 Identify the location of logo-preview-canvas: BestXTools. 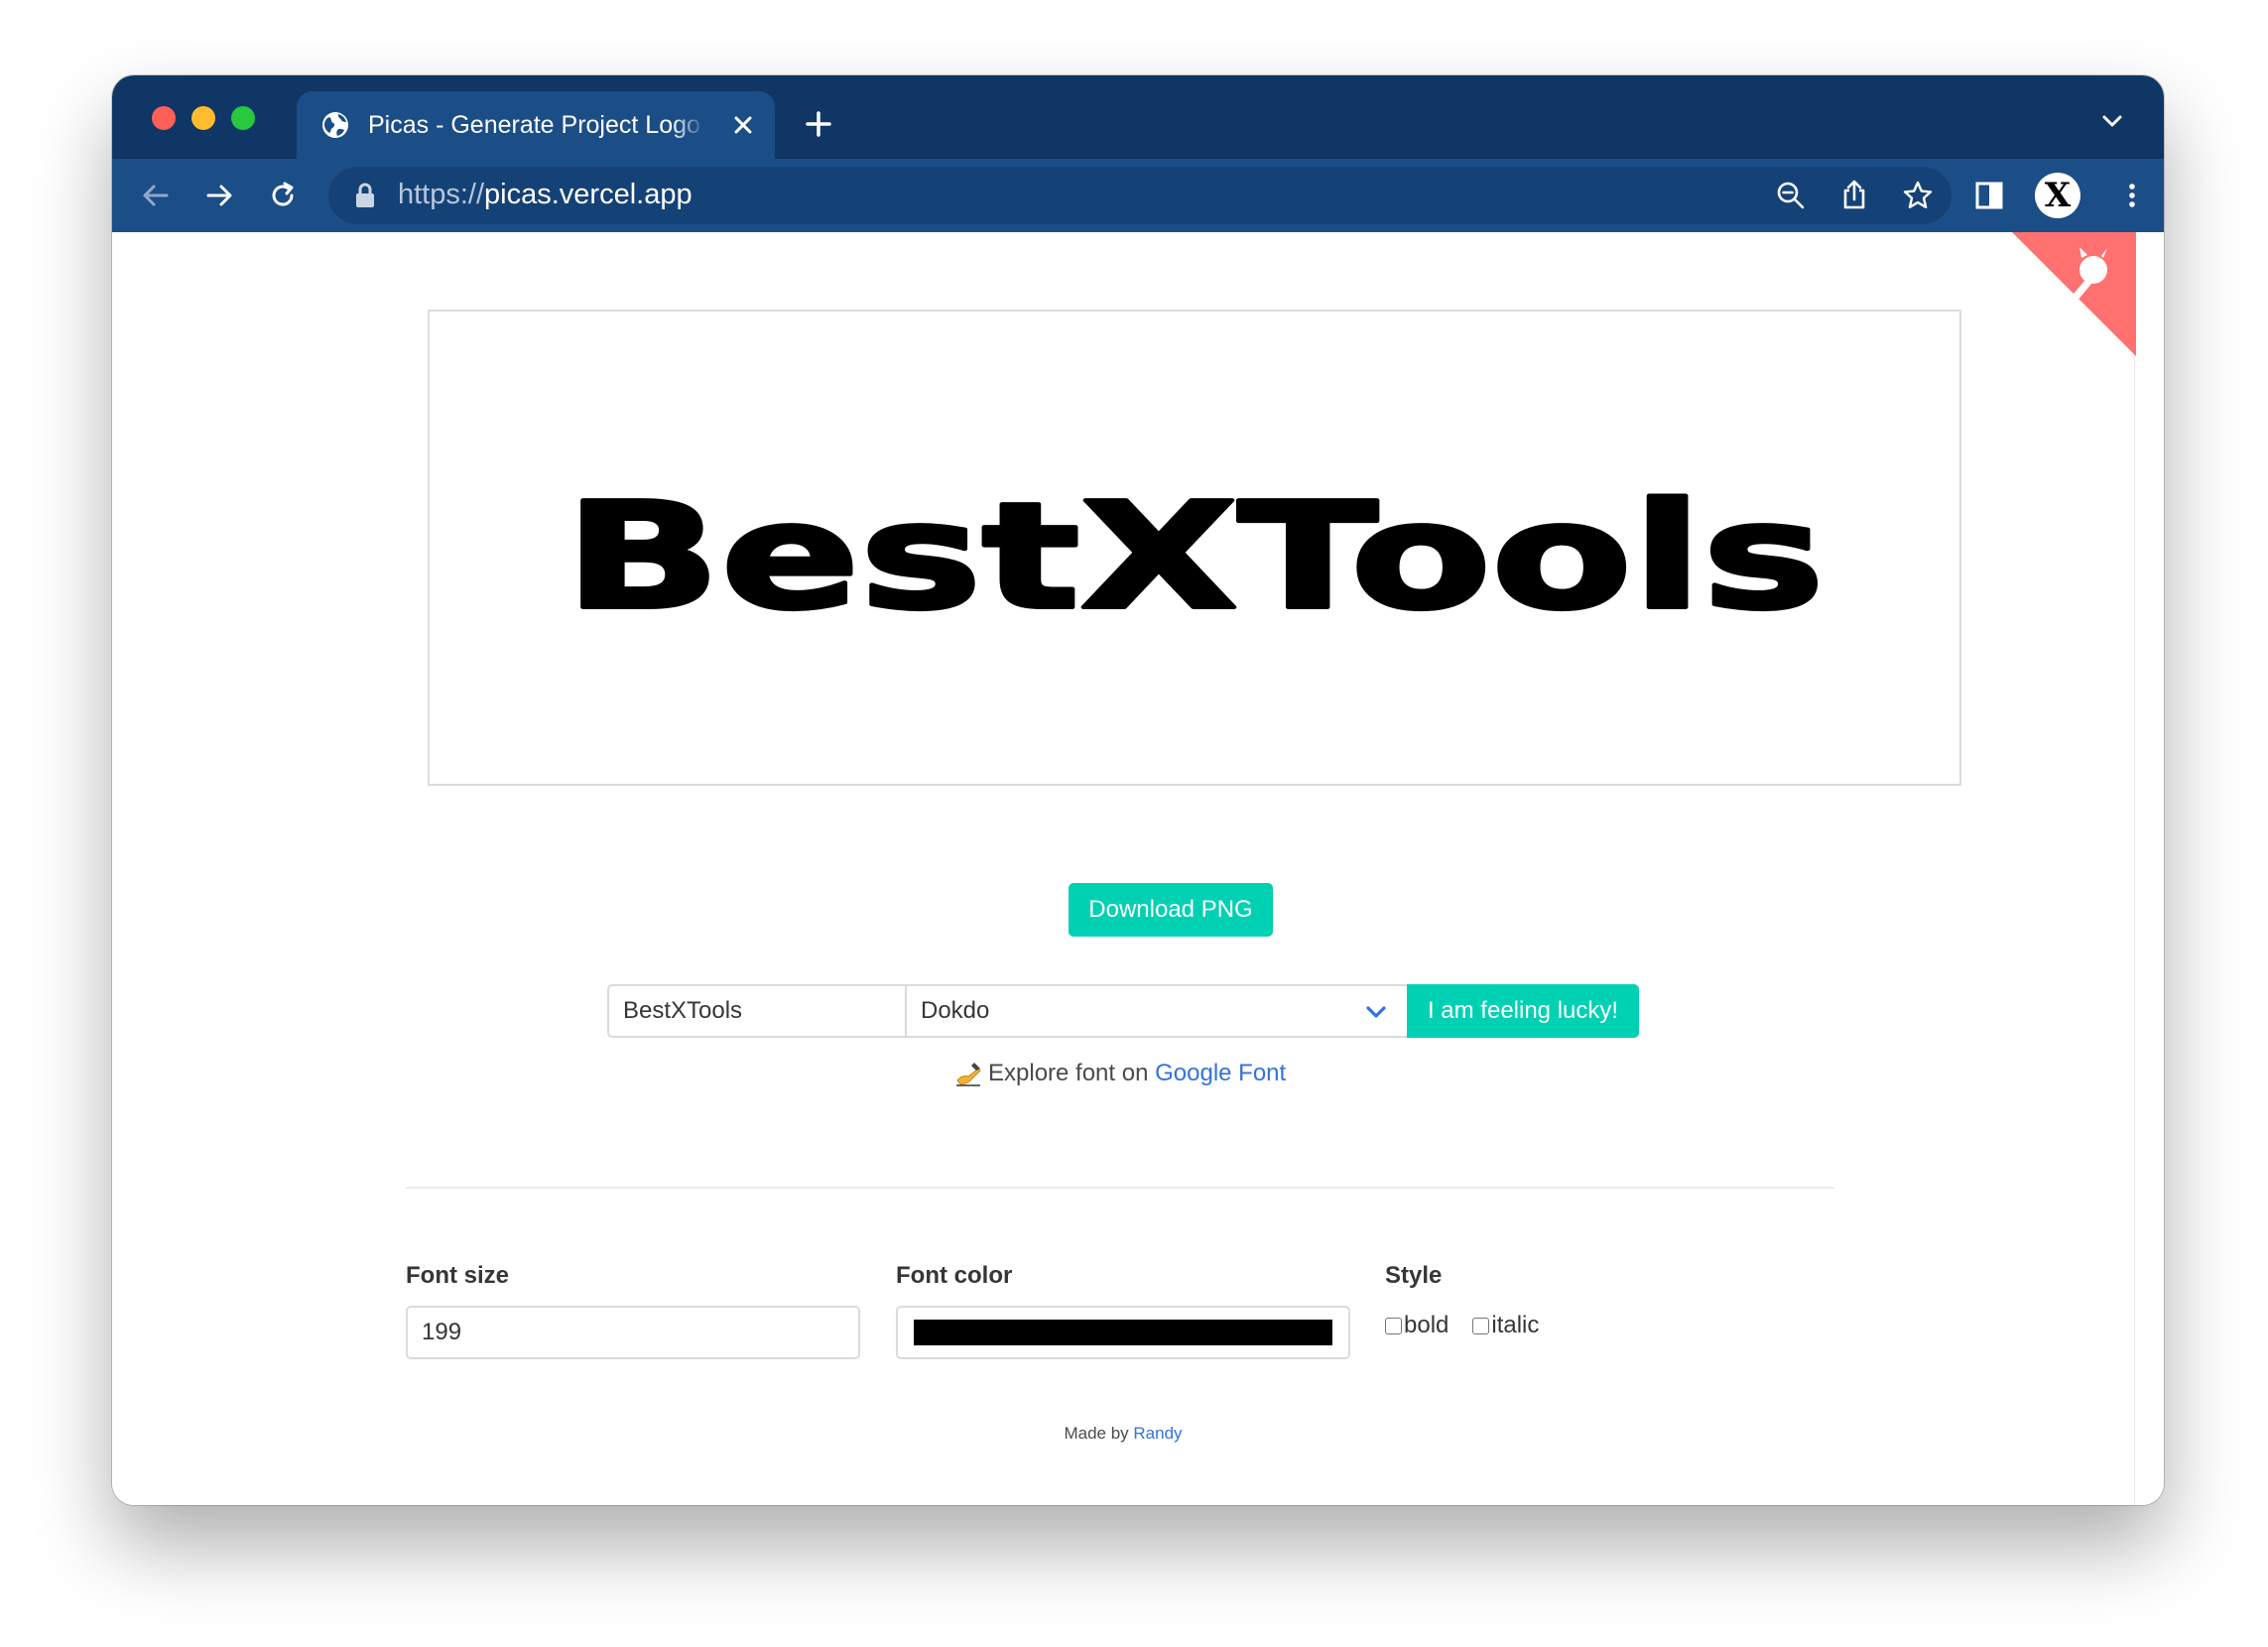
(1195, 556).